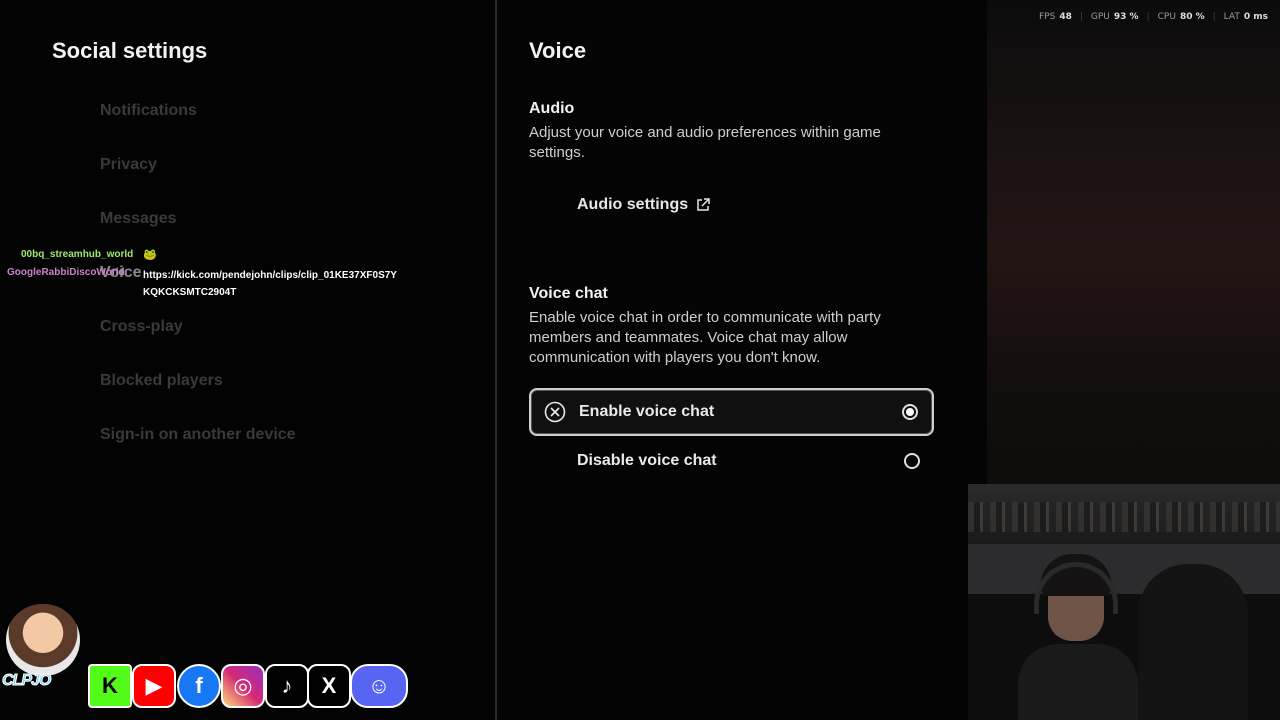 Image resolution: width=1280 pixels, height=720 pixels. I want to click on section-title-voice: Voice, so click(558, 50).